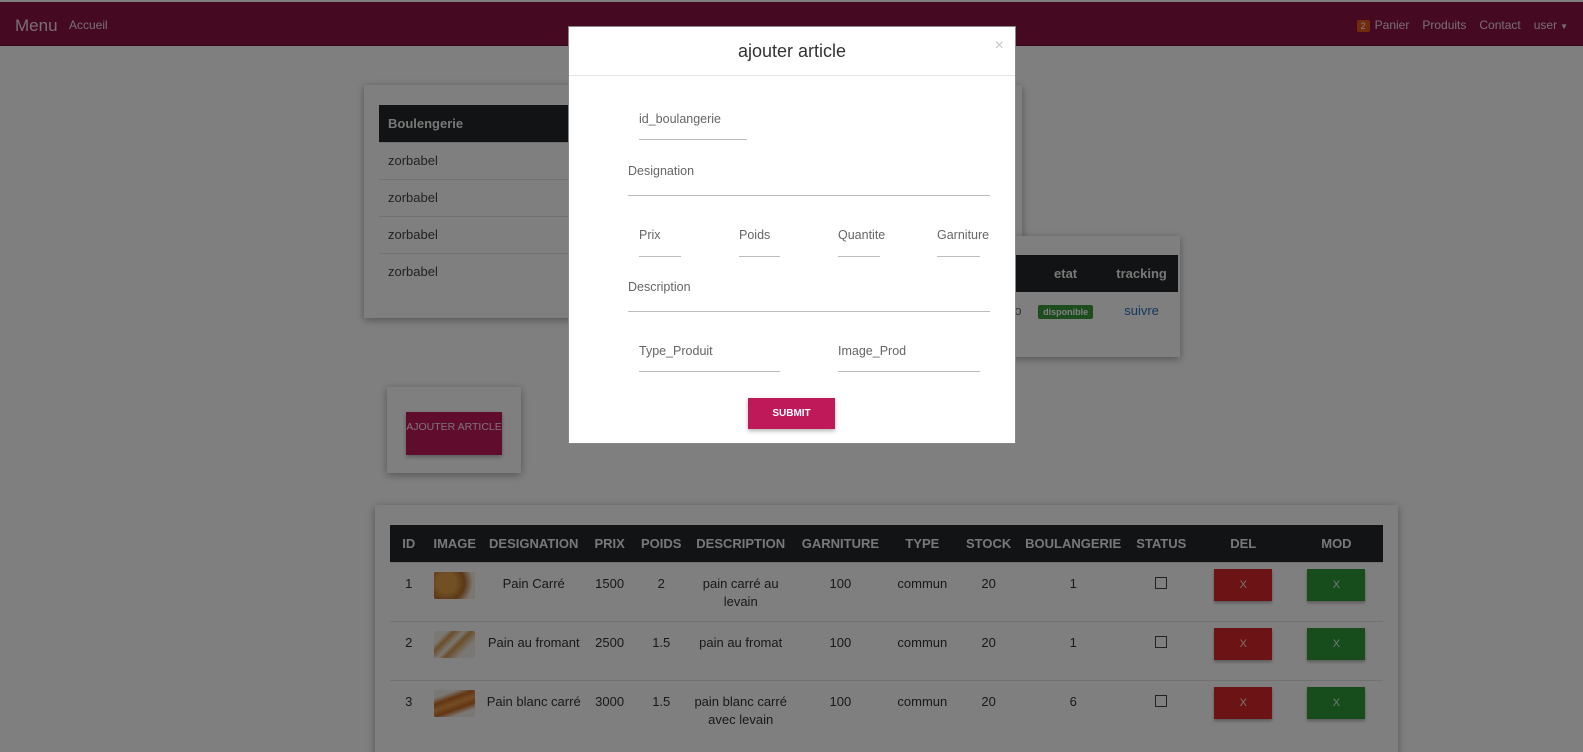 The image size is (1583, 752). What do you see at coordinates (861, 242) in the screenshot?
I see `quantite-field: Quantite` at bounding box center [861, 242].